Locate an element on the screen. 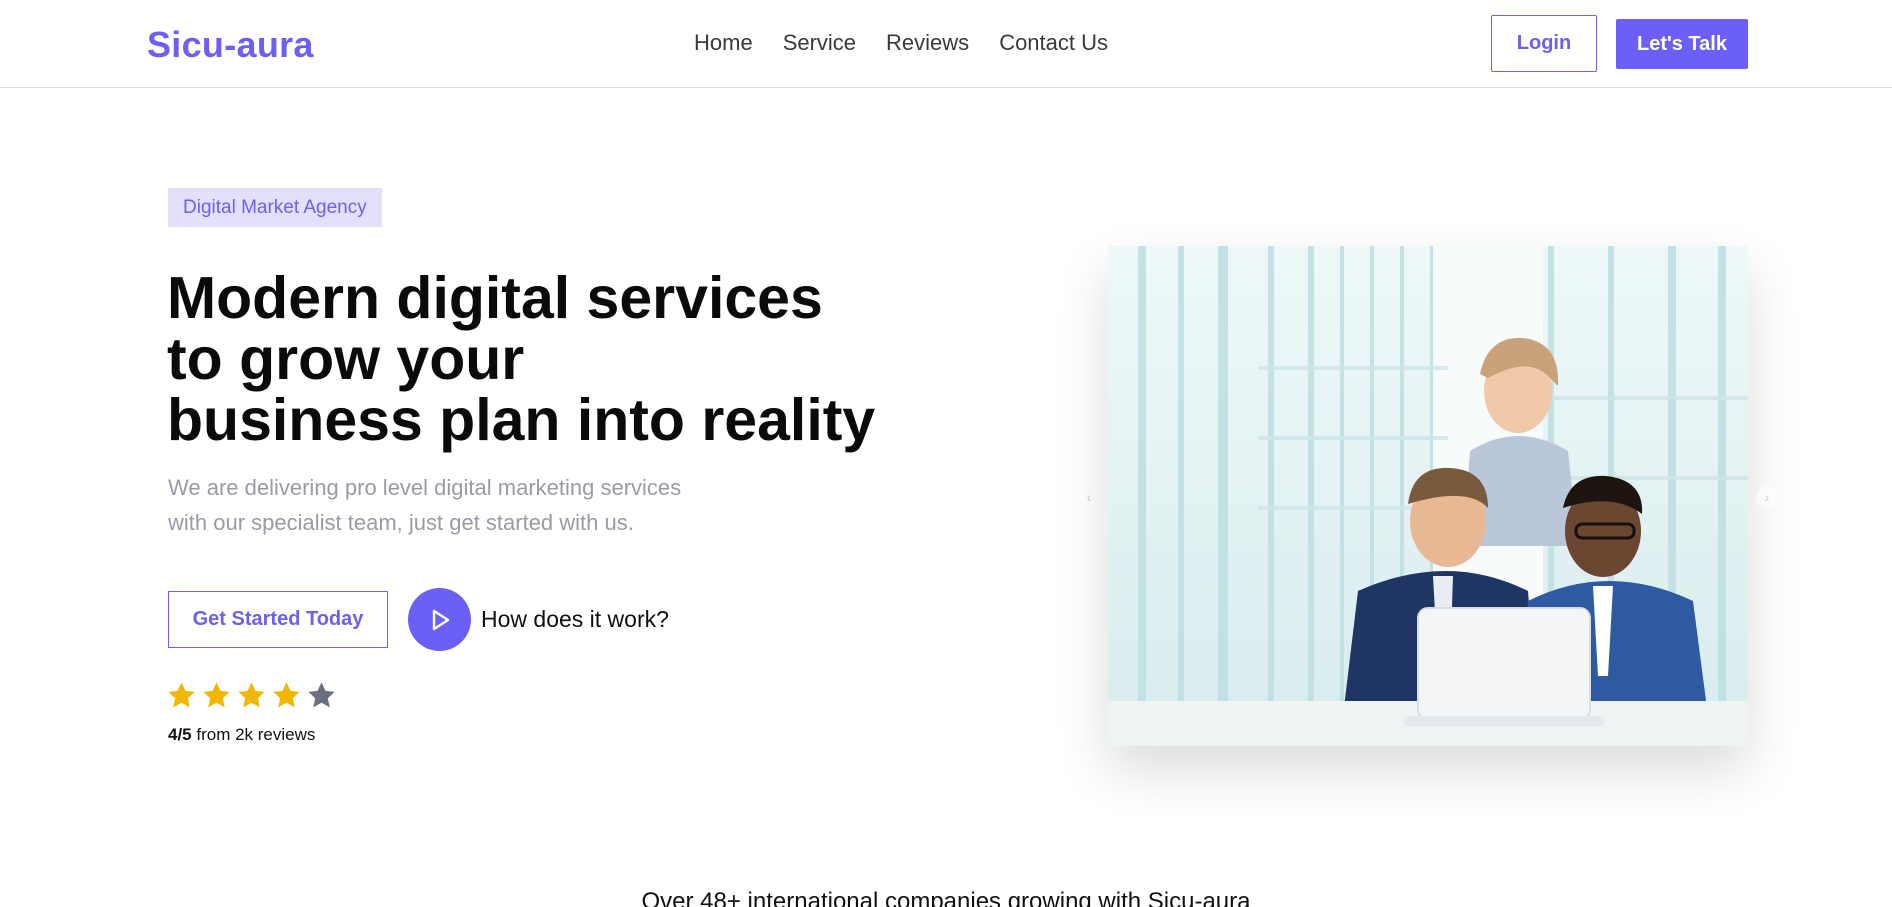 The width and height of the screenshot is (1892, 907). rating-stars is located at coordinates (251, 695).